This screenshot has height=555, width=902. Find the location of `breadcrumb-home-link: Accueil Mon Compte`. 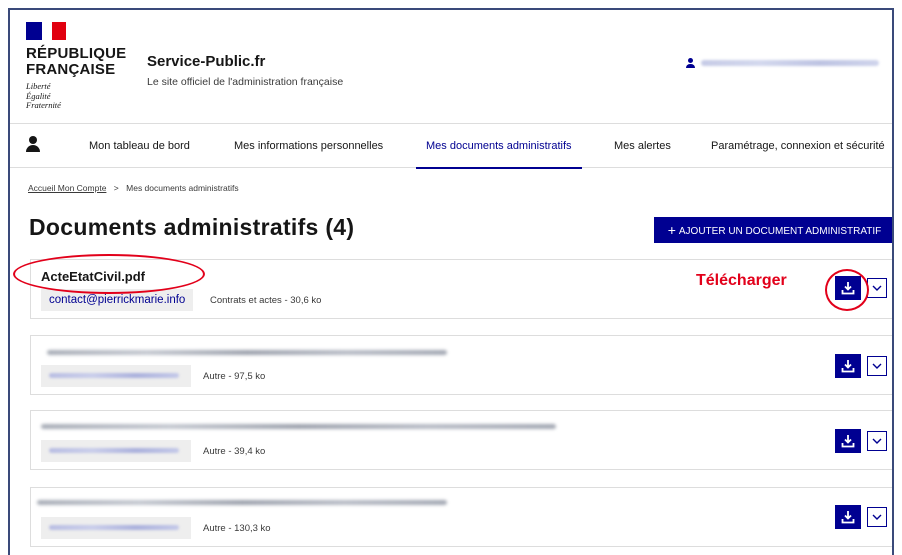

breadcrumb-home-link: Accueil Mon Compte is located at coordinates (67, 188).